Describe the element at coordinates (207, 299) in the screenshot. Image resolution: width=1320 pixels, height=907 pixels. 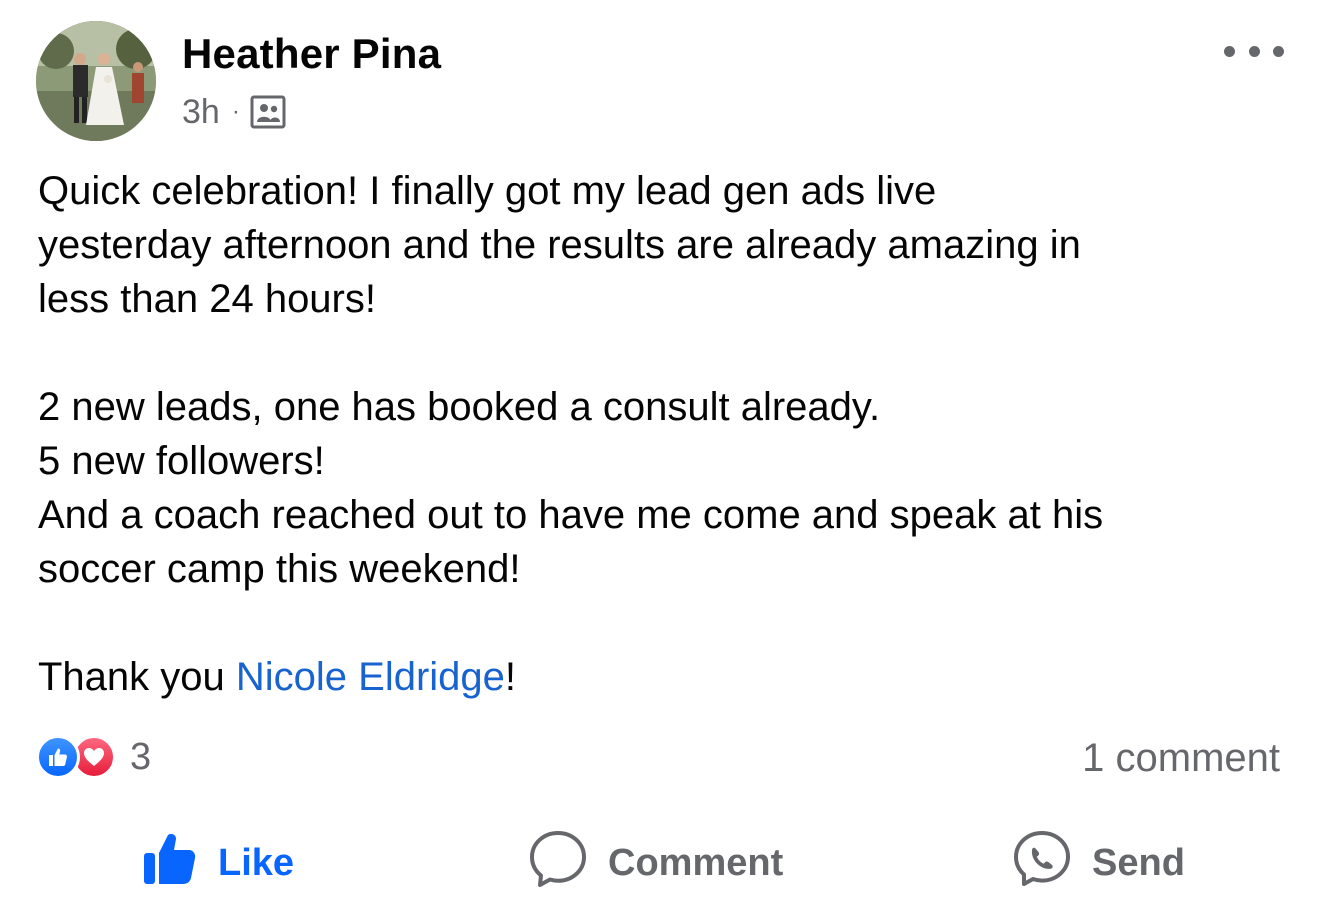
I see `post-text-line: less than 24 hours!` at that location.